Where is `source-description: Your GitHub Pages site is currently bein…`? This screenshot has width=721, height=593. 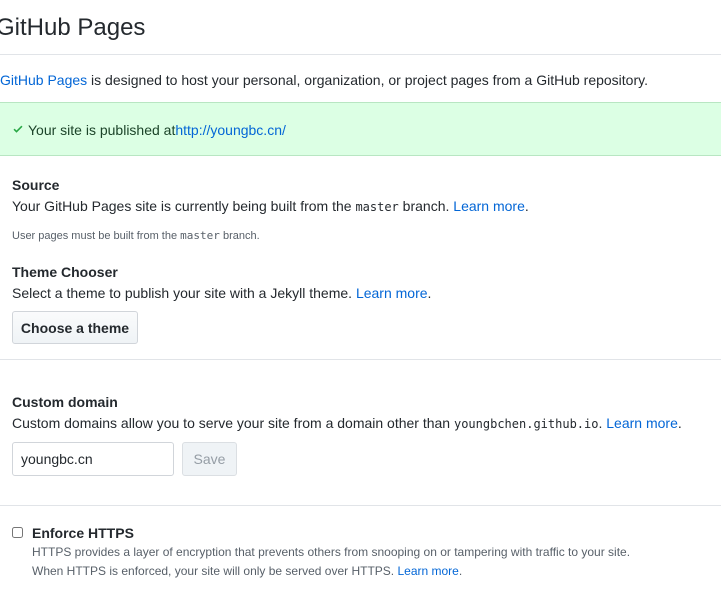
source-description: Your GitHub Pages site is currently bein… is located at coordinates (270, 206).